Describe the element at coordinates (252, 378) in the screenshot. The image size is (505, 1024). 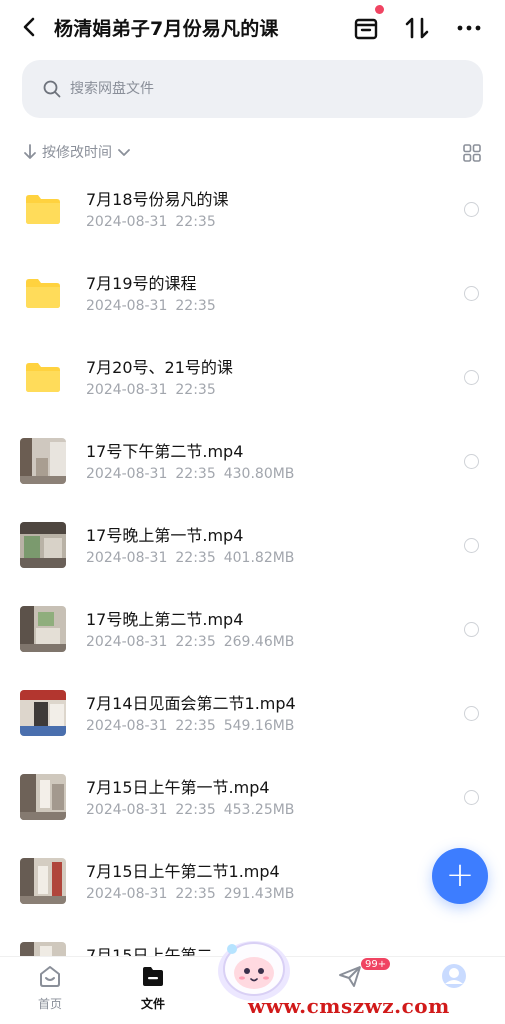
I see `list-item: 7月20号、21号的课 2024-08-31 22:35` at that location.